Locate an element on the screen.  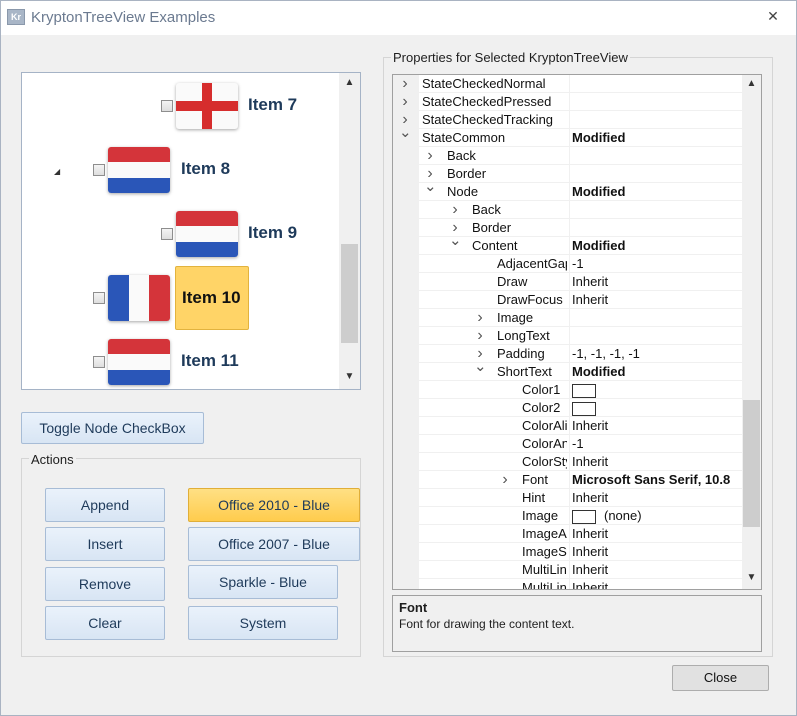
property-row: › LongText is located at coordinates (568, 336).